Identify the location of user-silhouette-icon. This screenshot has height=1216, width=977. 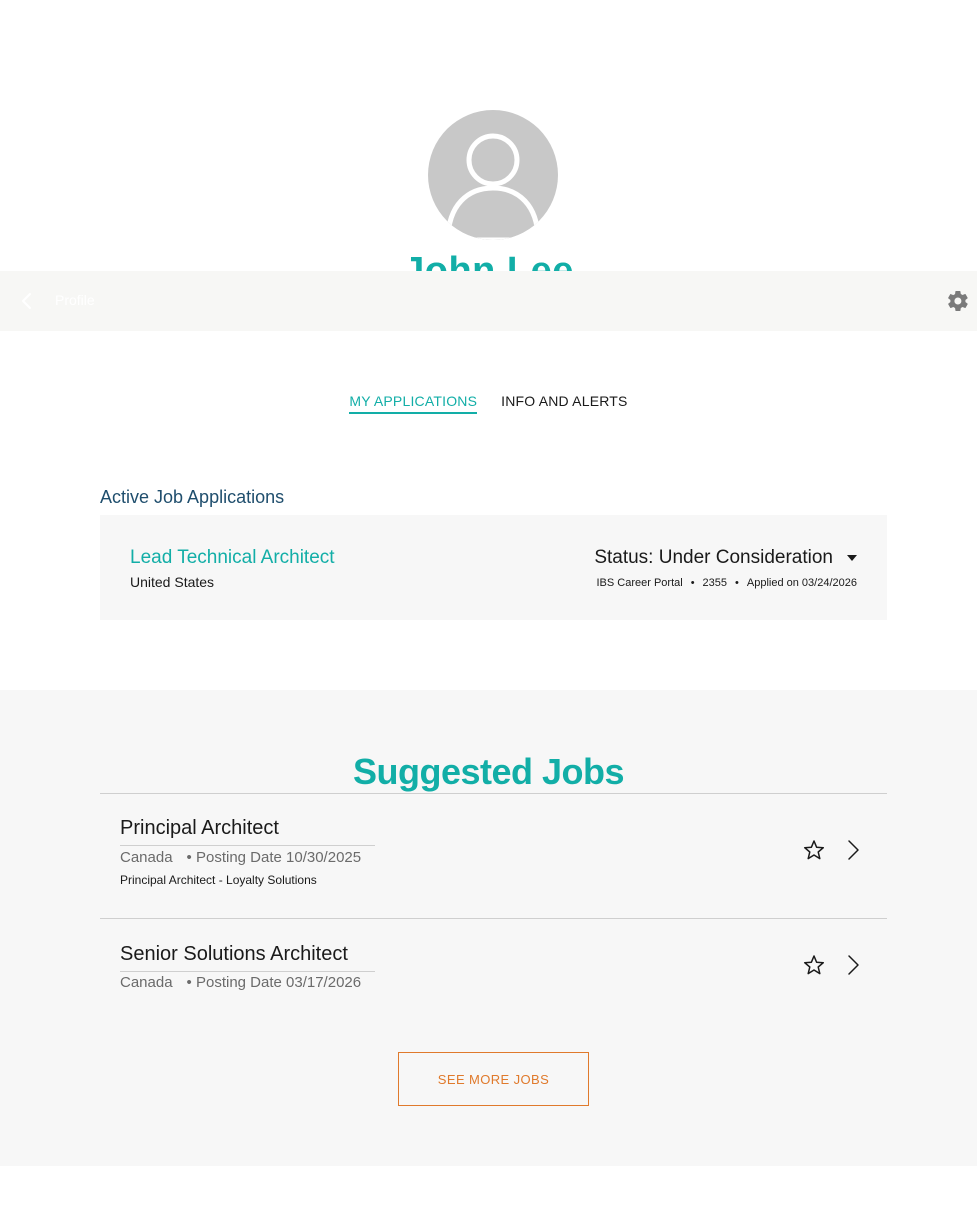
(493, 186).